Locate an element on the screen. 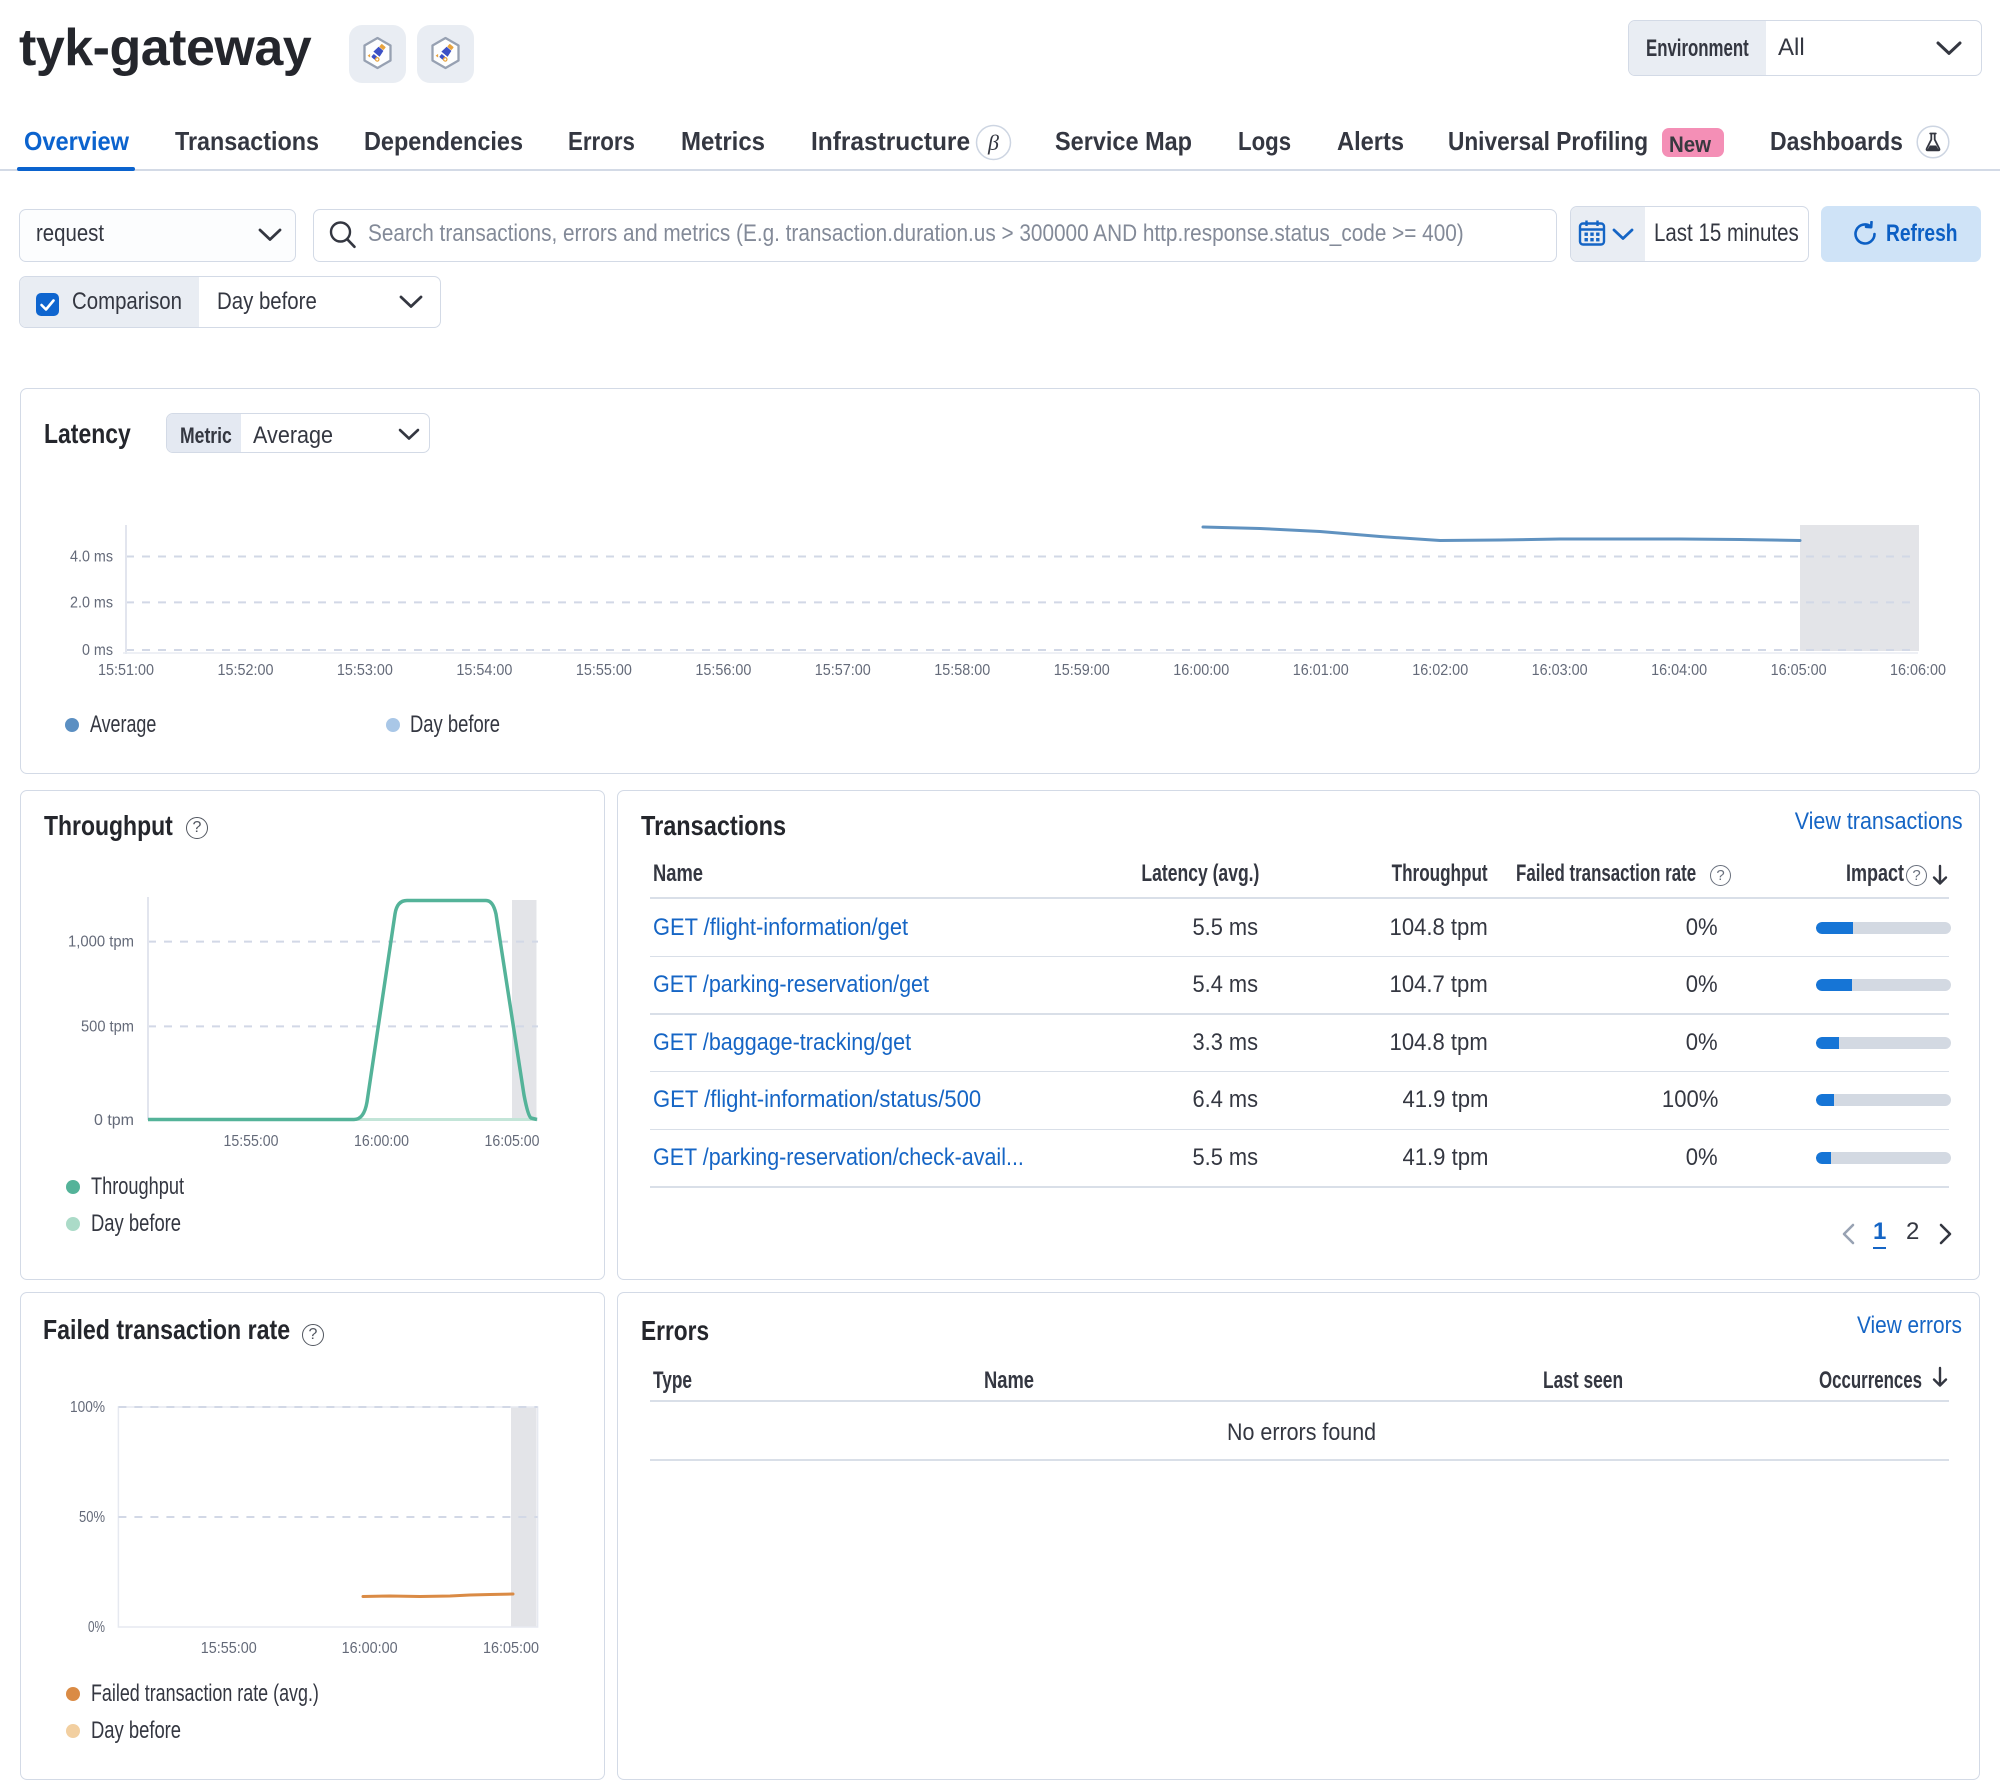  svg-text: 15:59:00 is located at coordinates (1082, 670).